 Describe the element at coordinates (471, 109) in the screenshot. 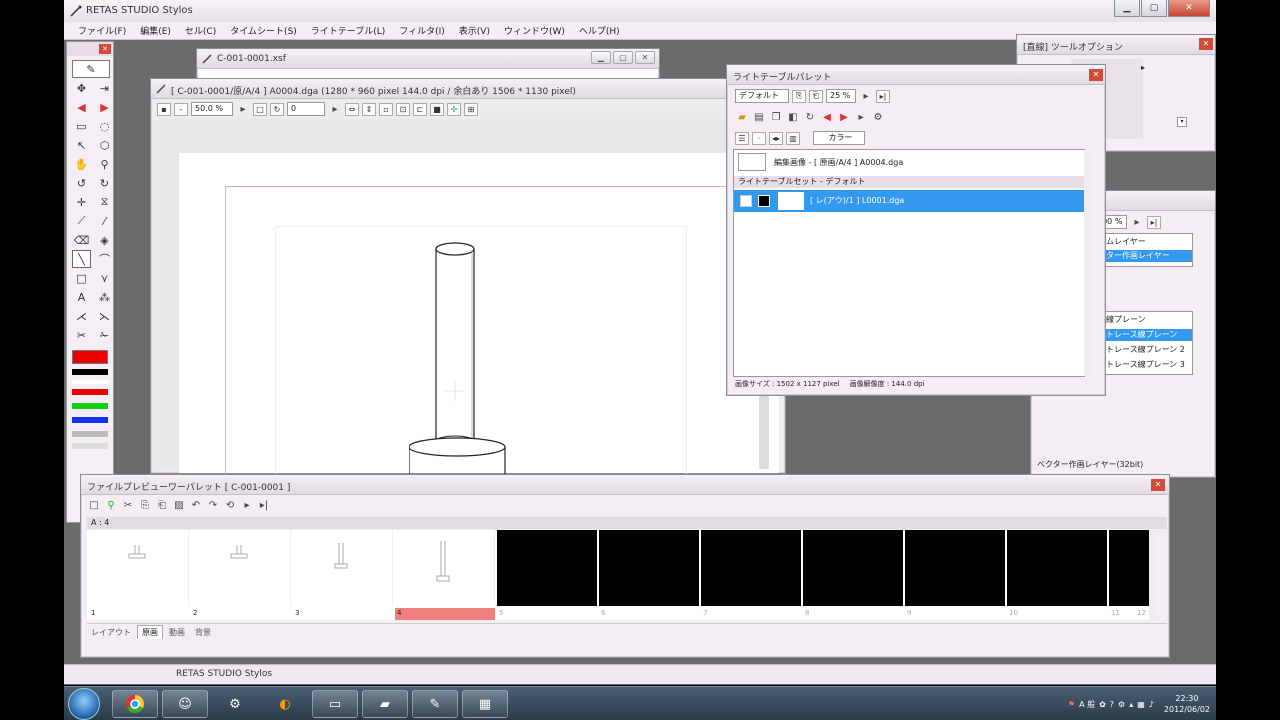

I see `snap-icon: ⊞` at that location.